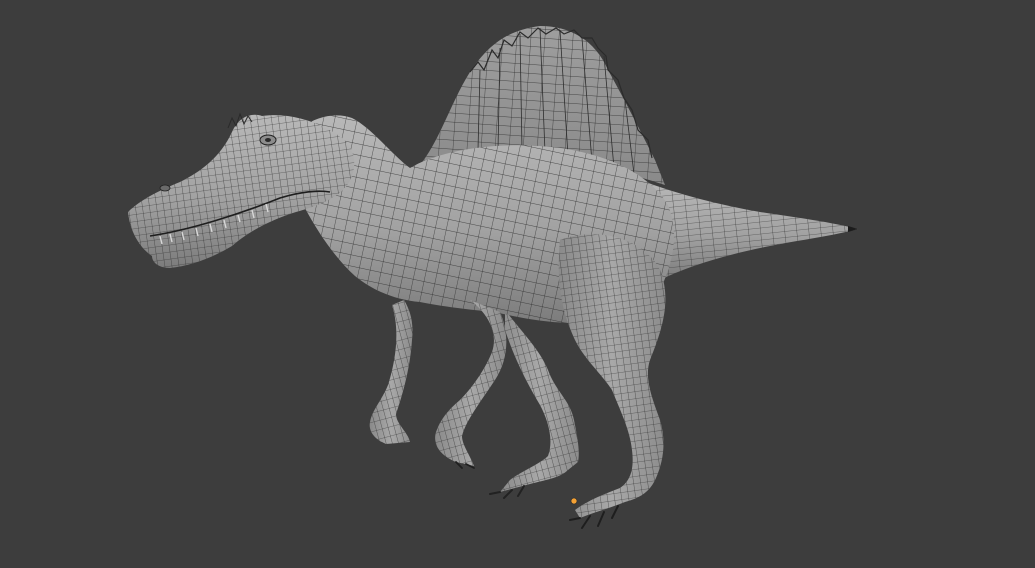  I want to click on object-origin-point, so click(574, 501).